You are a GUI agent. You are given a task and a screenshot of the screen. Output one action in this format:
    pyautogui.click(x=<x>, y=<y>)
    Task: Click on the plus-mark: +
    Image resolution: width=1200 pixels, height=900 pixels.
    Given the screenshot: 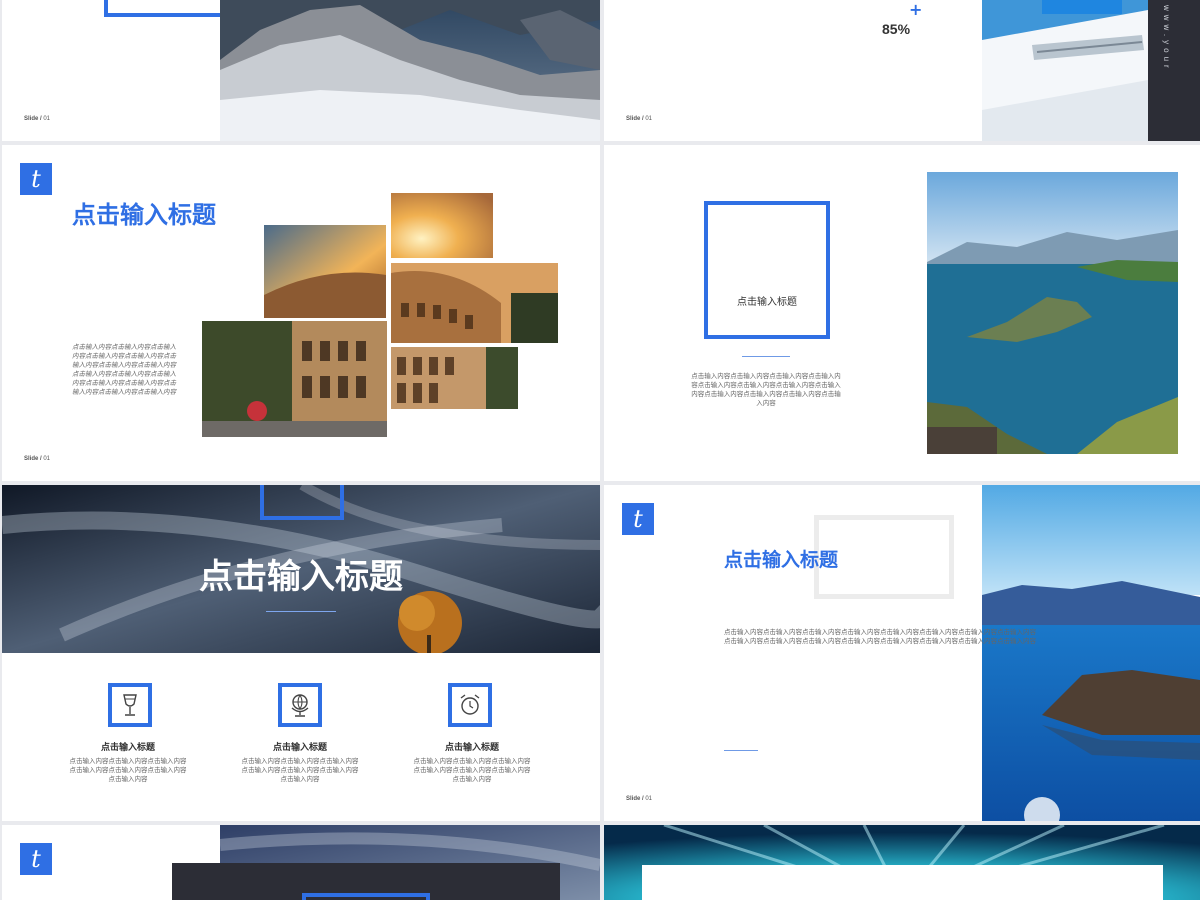 What is the action you would take?
    pyautogui.click(x=916, y=9)
    